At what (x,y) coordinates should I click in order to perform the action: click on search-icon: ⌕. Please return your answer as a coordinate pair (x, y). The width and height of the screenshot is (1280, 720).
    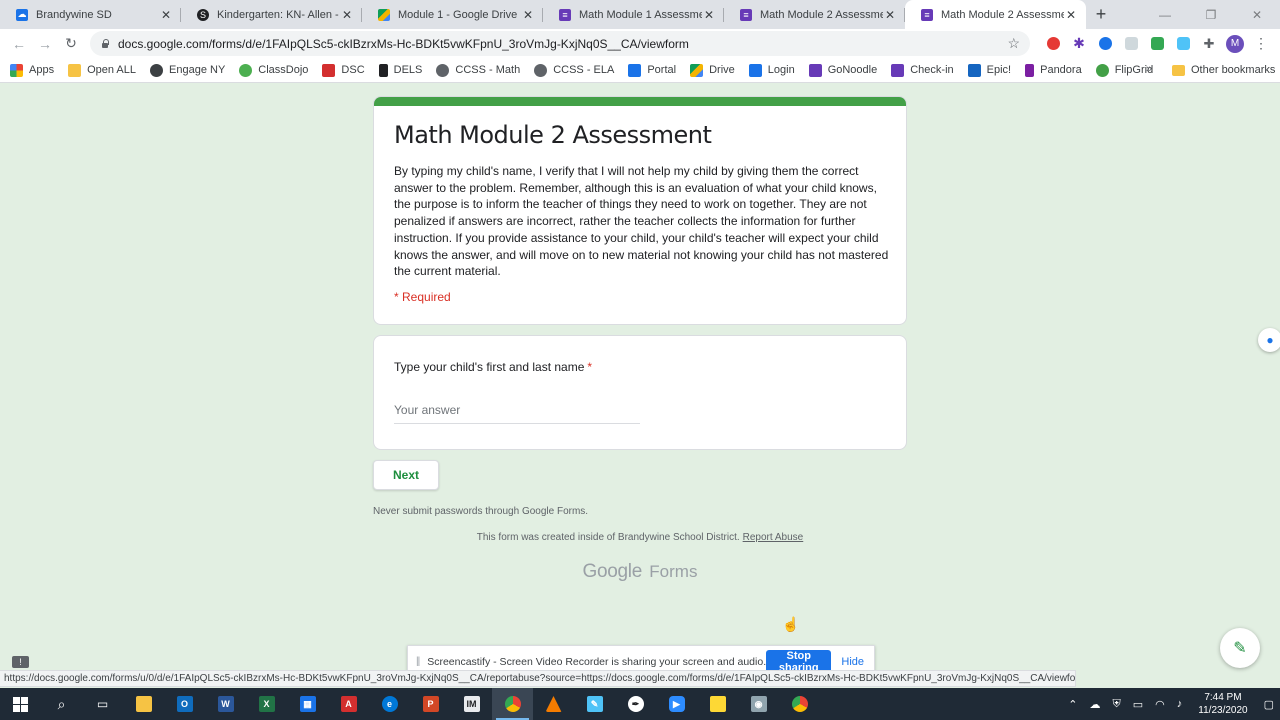
    Looking at the image, I should click on (61, 704).